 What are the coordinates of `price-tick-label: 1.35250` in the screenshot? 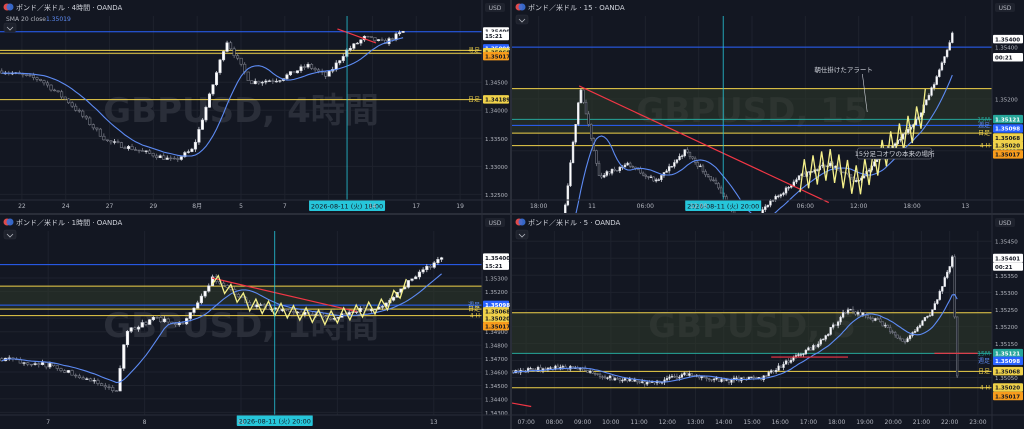 It's located at (1006, 311).